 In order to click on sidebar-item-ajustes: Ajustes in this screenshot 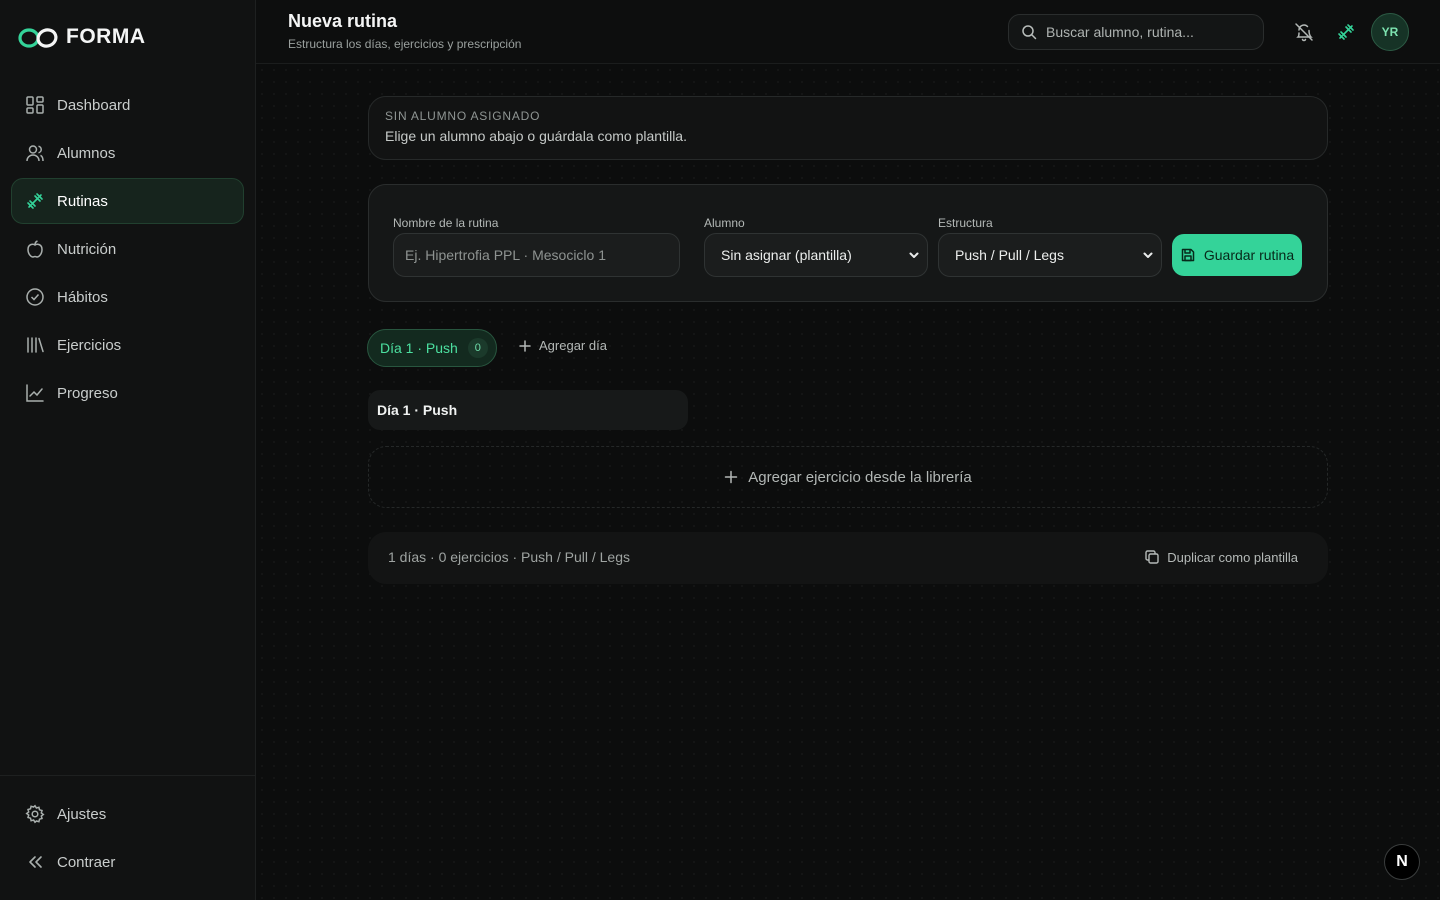, I will do `click(127, 814)`.